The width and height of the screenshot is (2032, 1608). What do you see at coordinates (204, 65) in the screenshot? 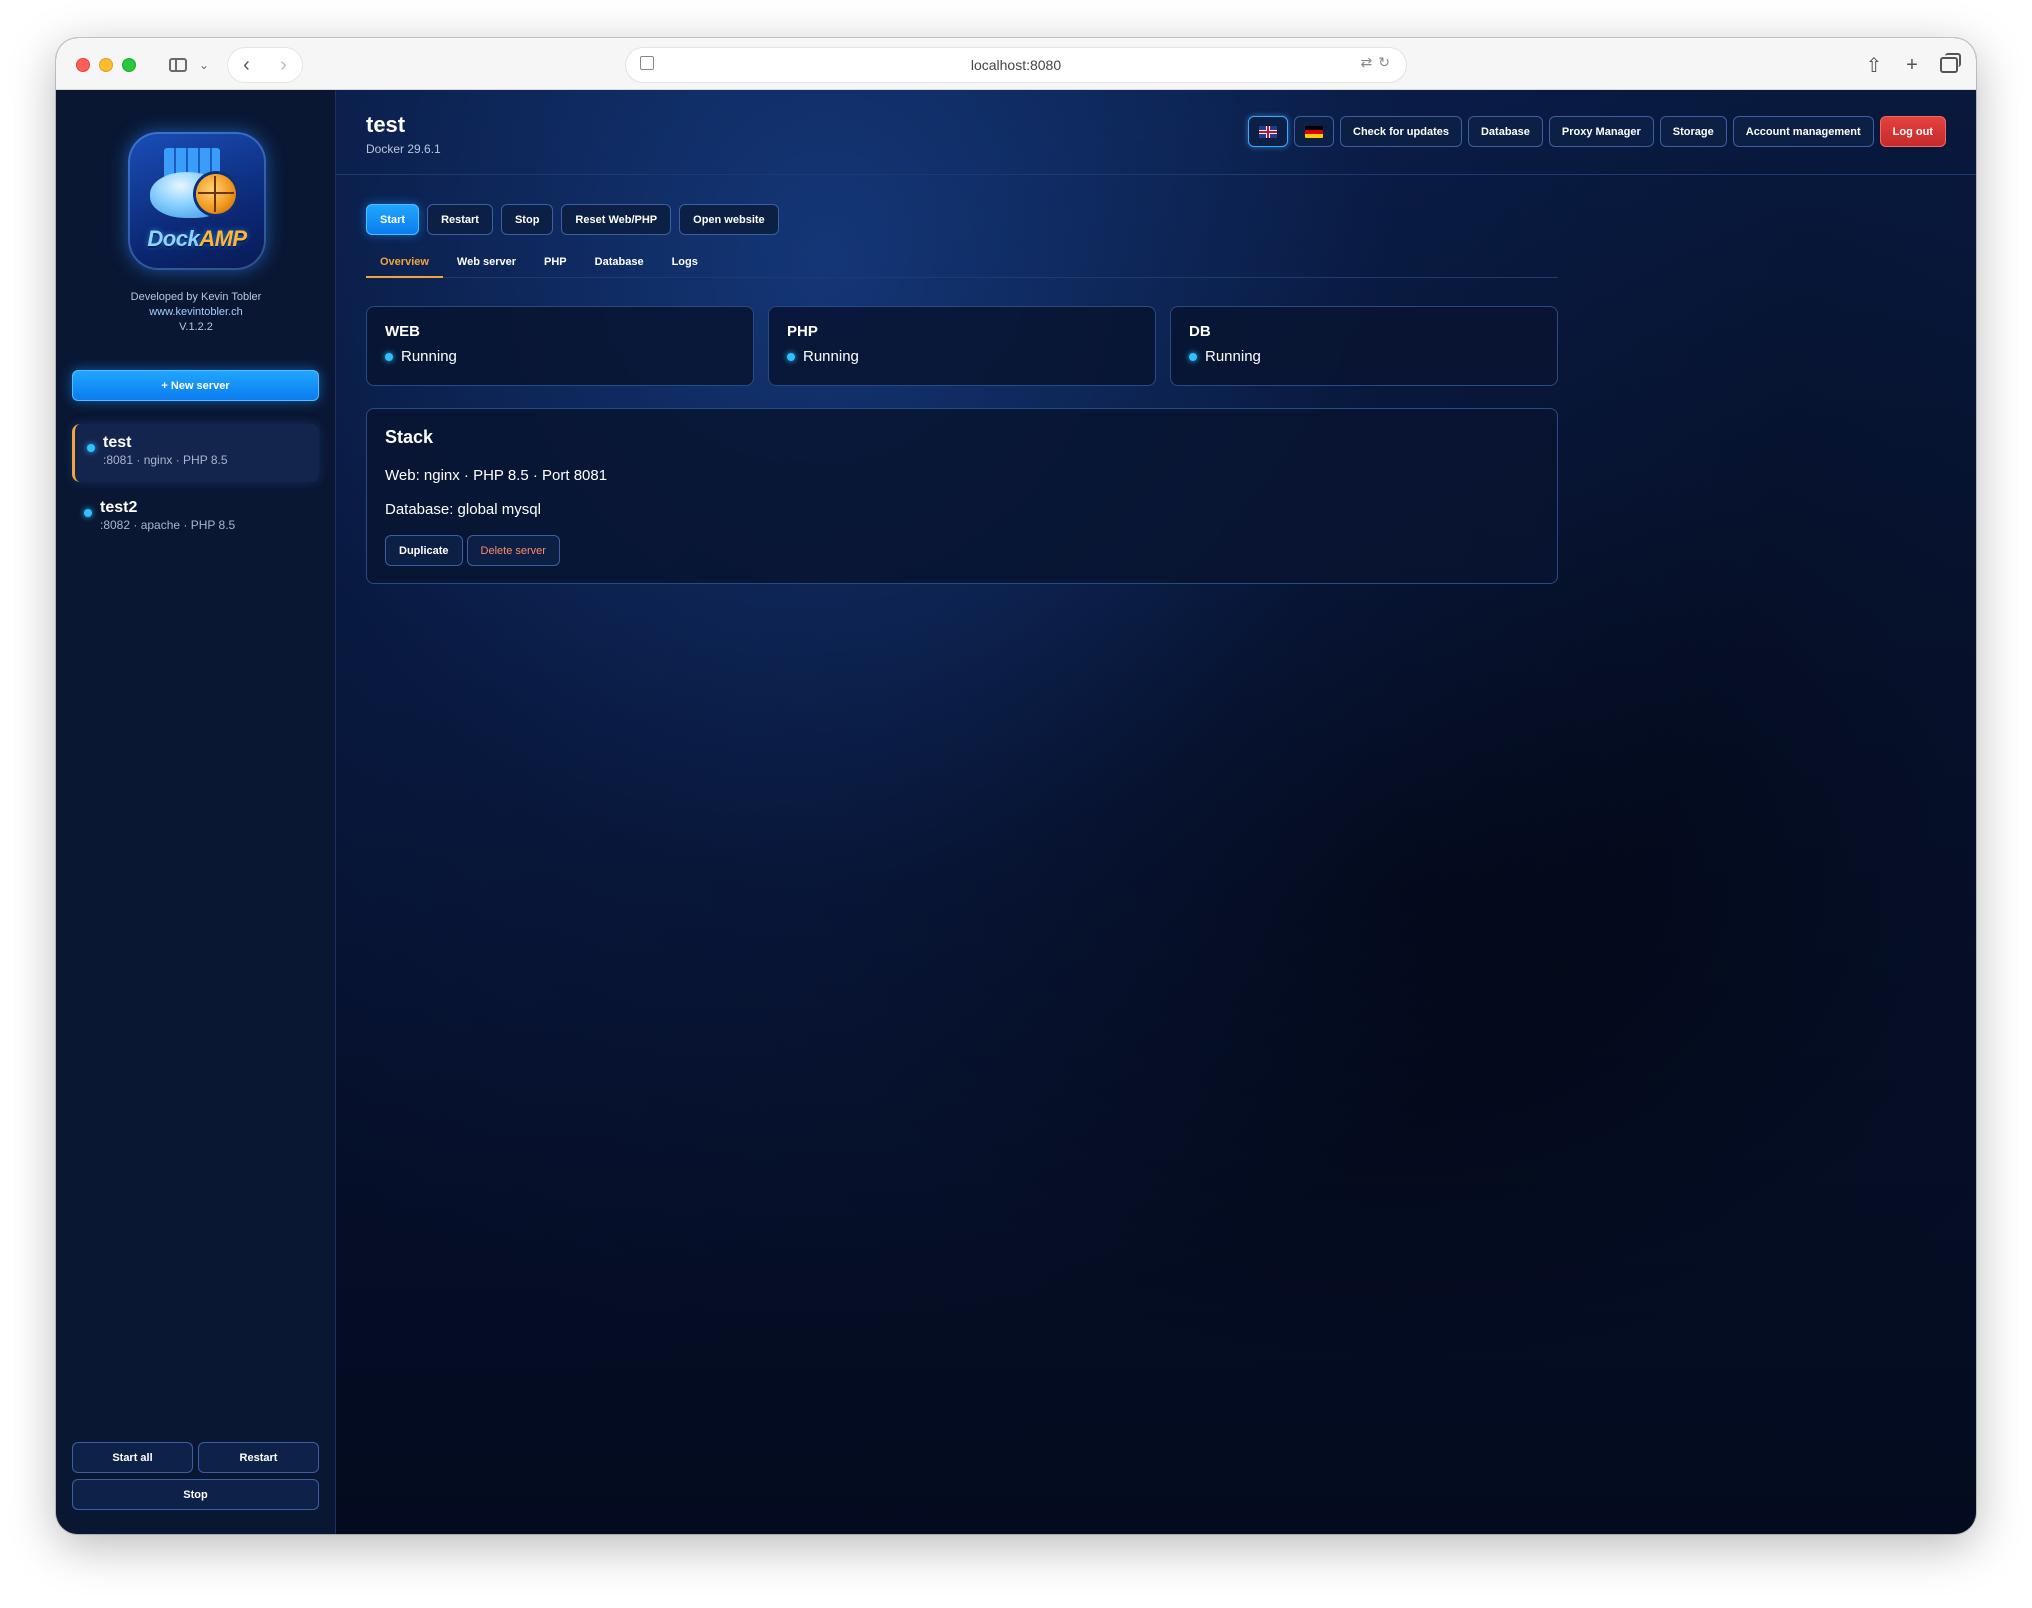
I see `chevron-down-icon: ⌄` at bounding box center [204, 65].